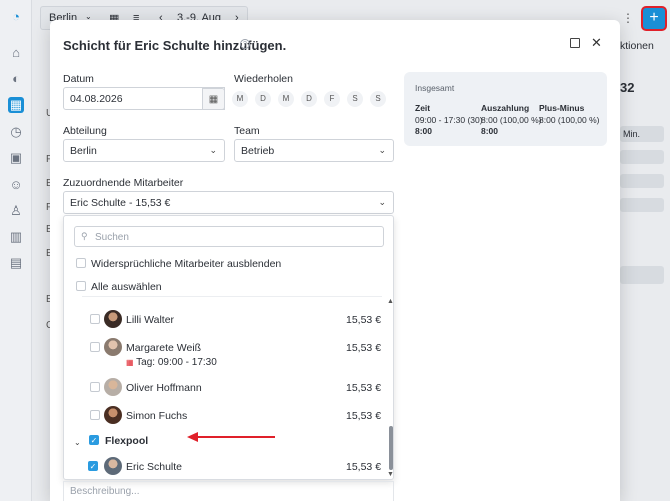 The image size is (670, 501). I want to click on summary-col-payout: Auszahlung 8:00 (100,00 %) 8:00, so click(511, 120).